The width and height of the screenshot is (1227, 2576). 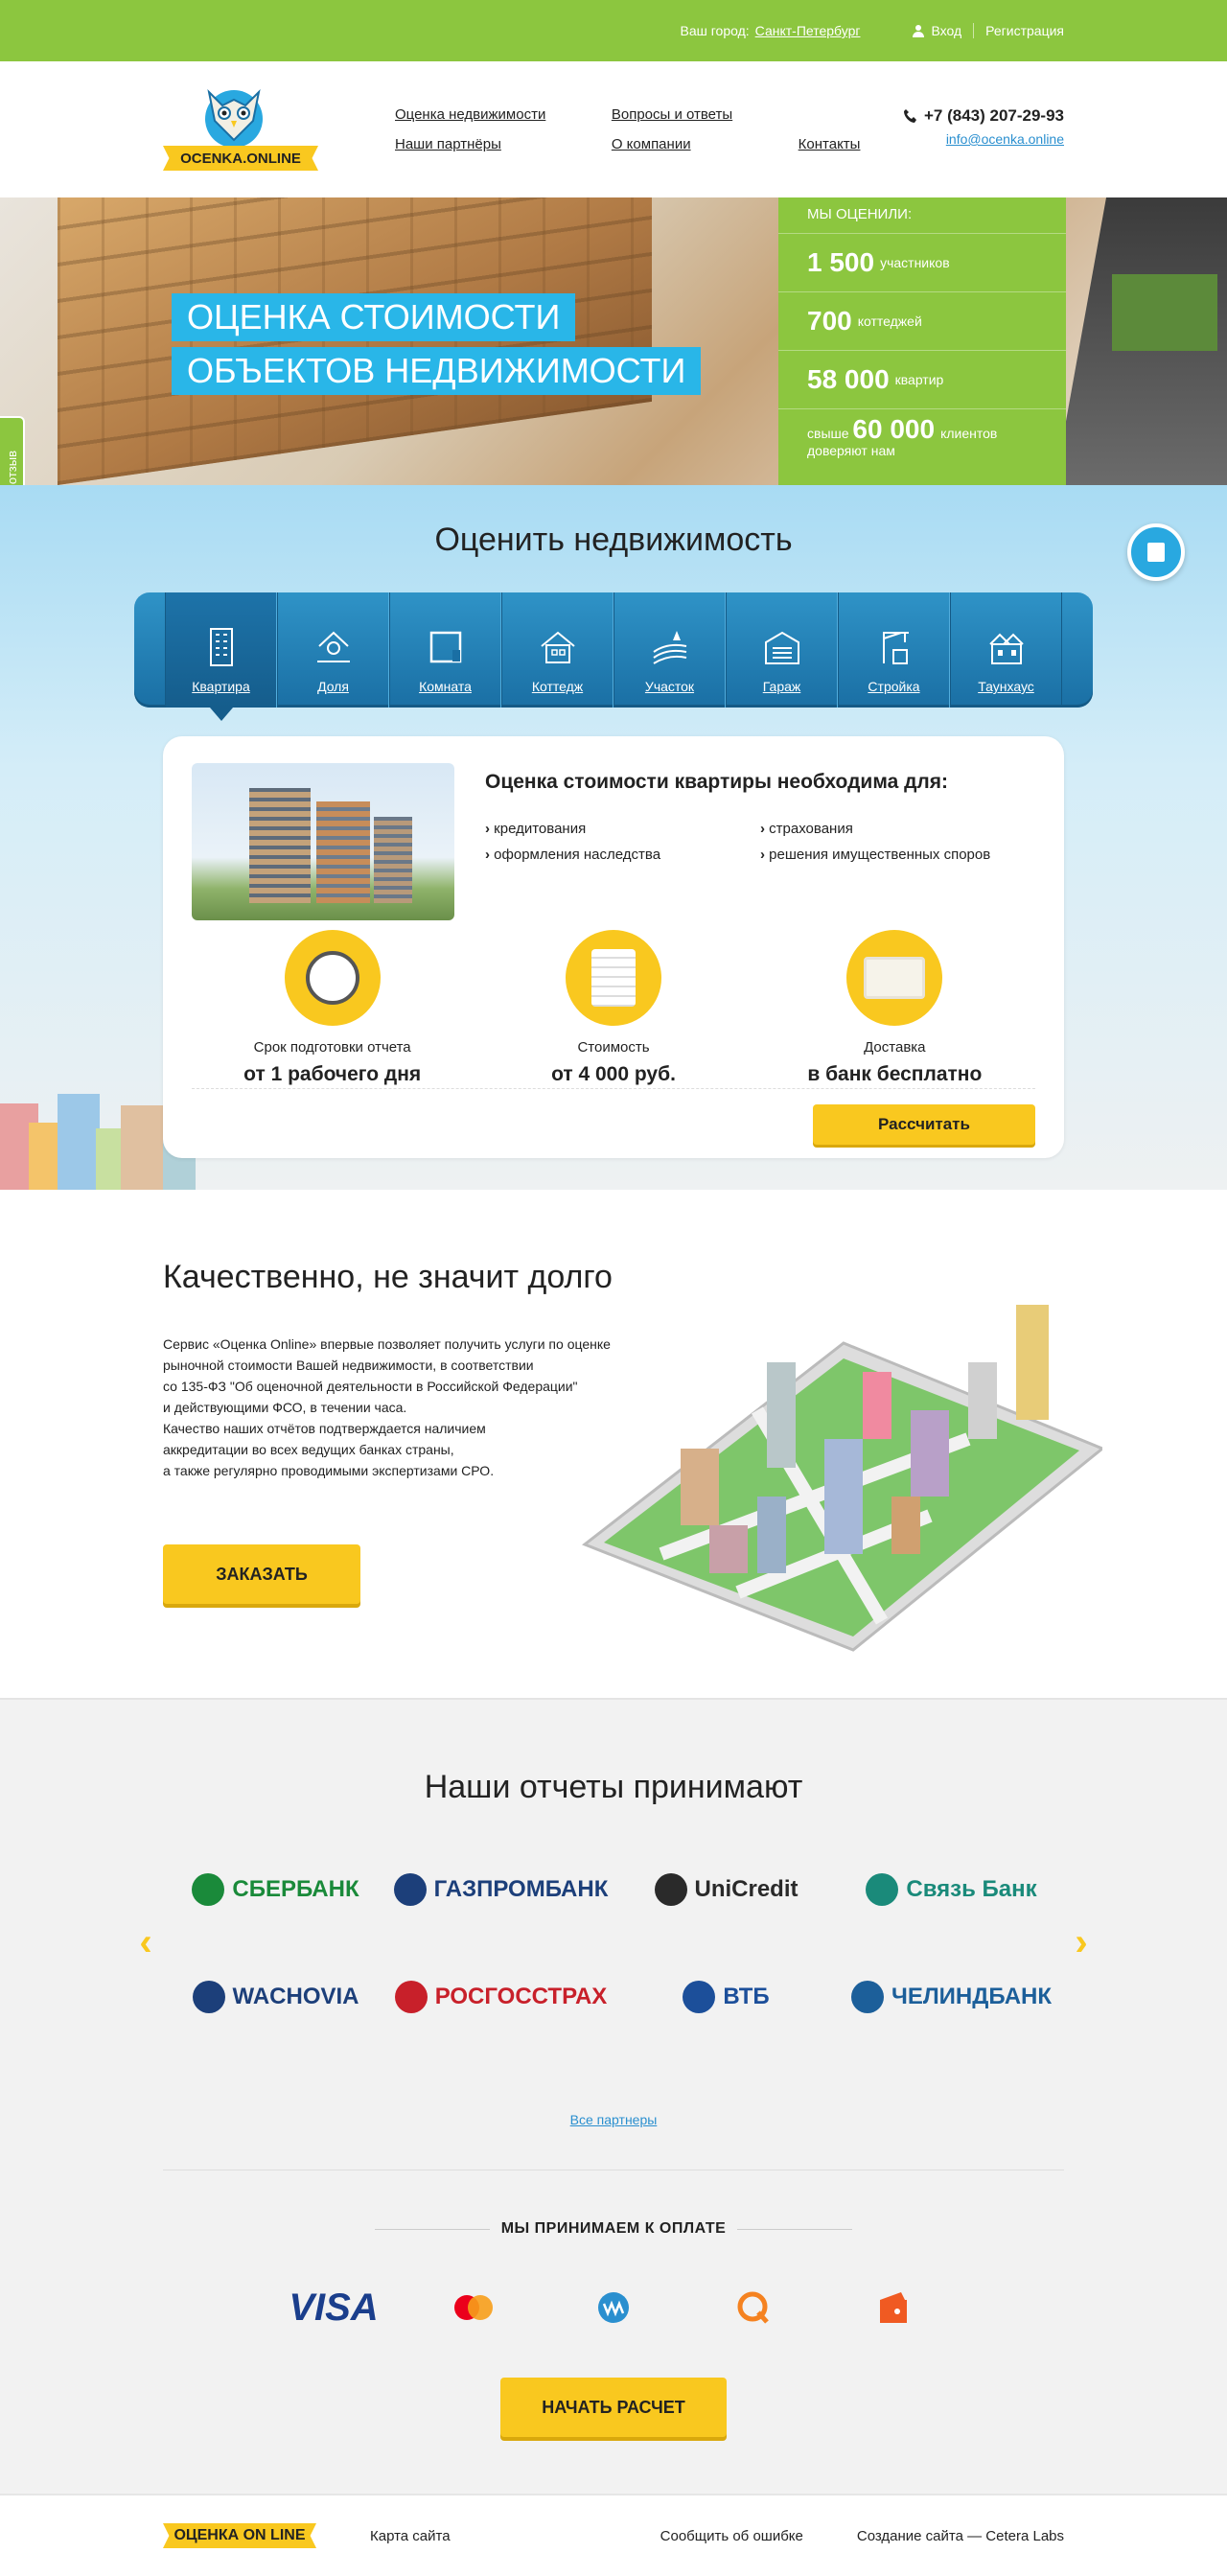 I want to click on partner-logo: WACHOVIA, so click(x=275, y=1997).